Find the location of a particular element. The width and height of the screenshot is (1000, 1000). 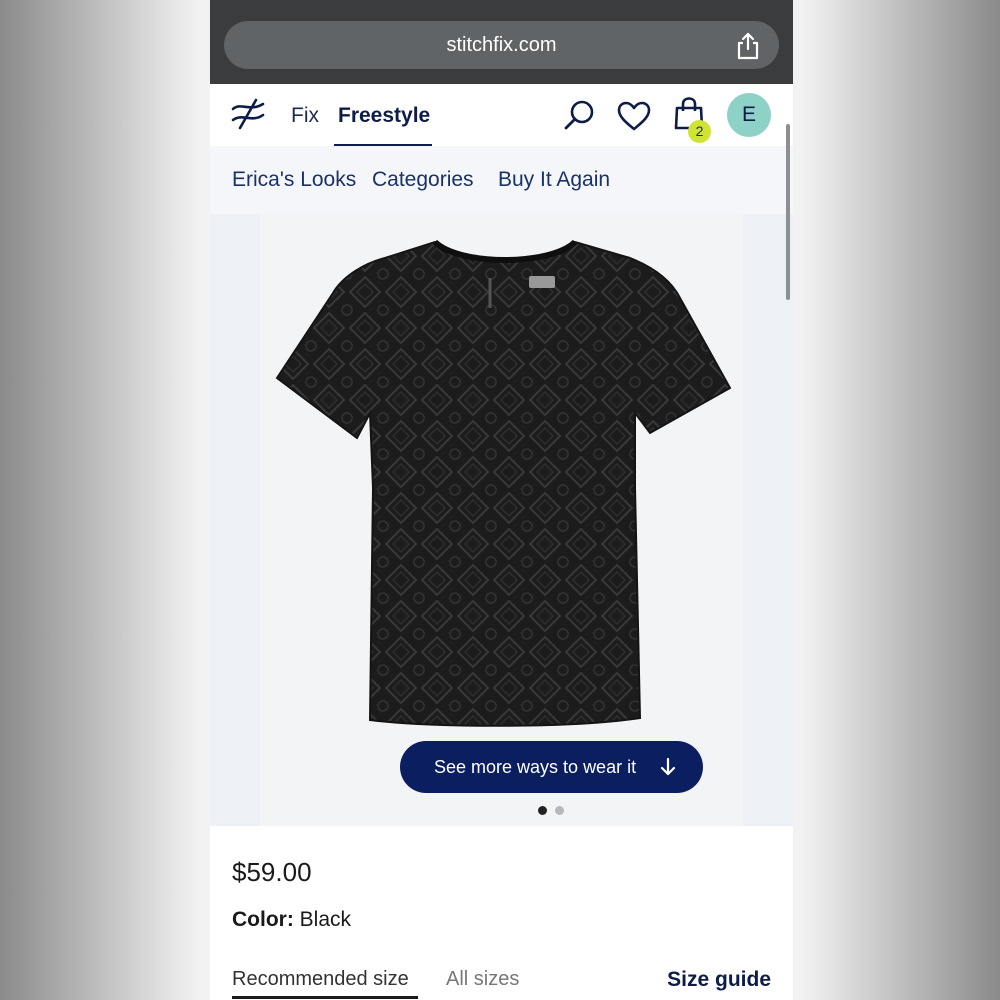

product-color: Color: Black is located at coordinates (291, 920).